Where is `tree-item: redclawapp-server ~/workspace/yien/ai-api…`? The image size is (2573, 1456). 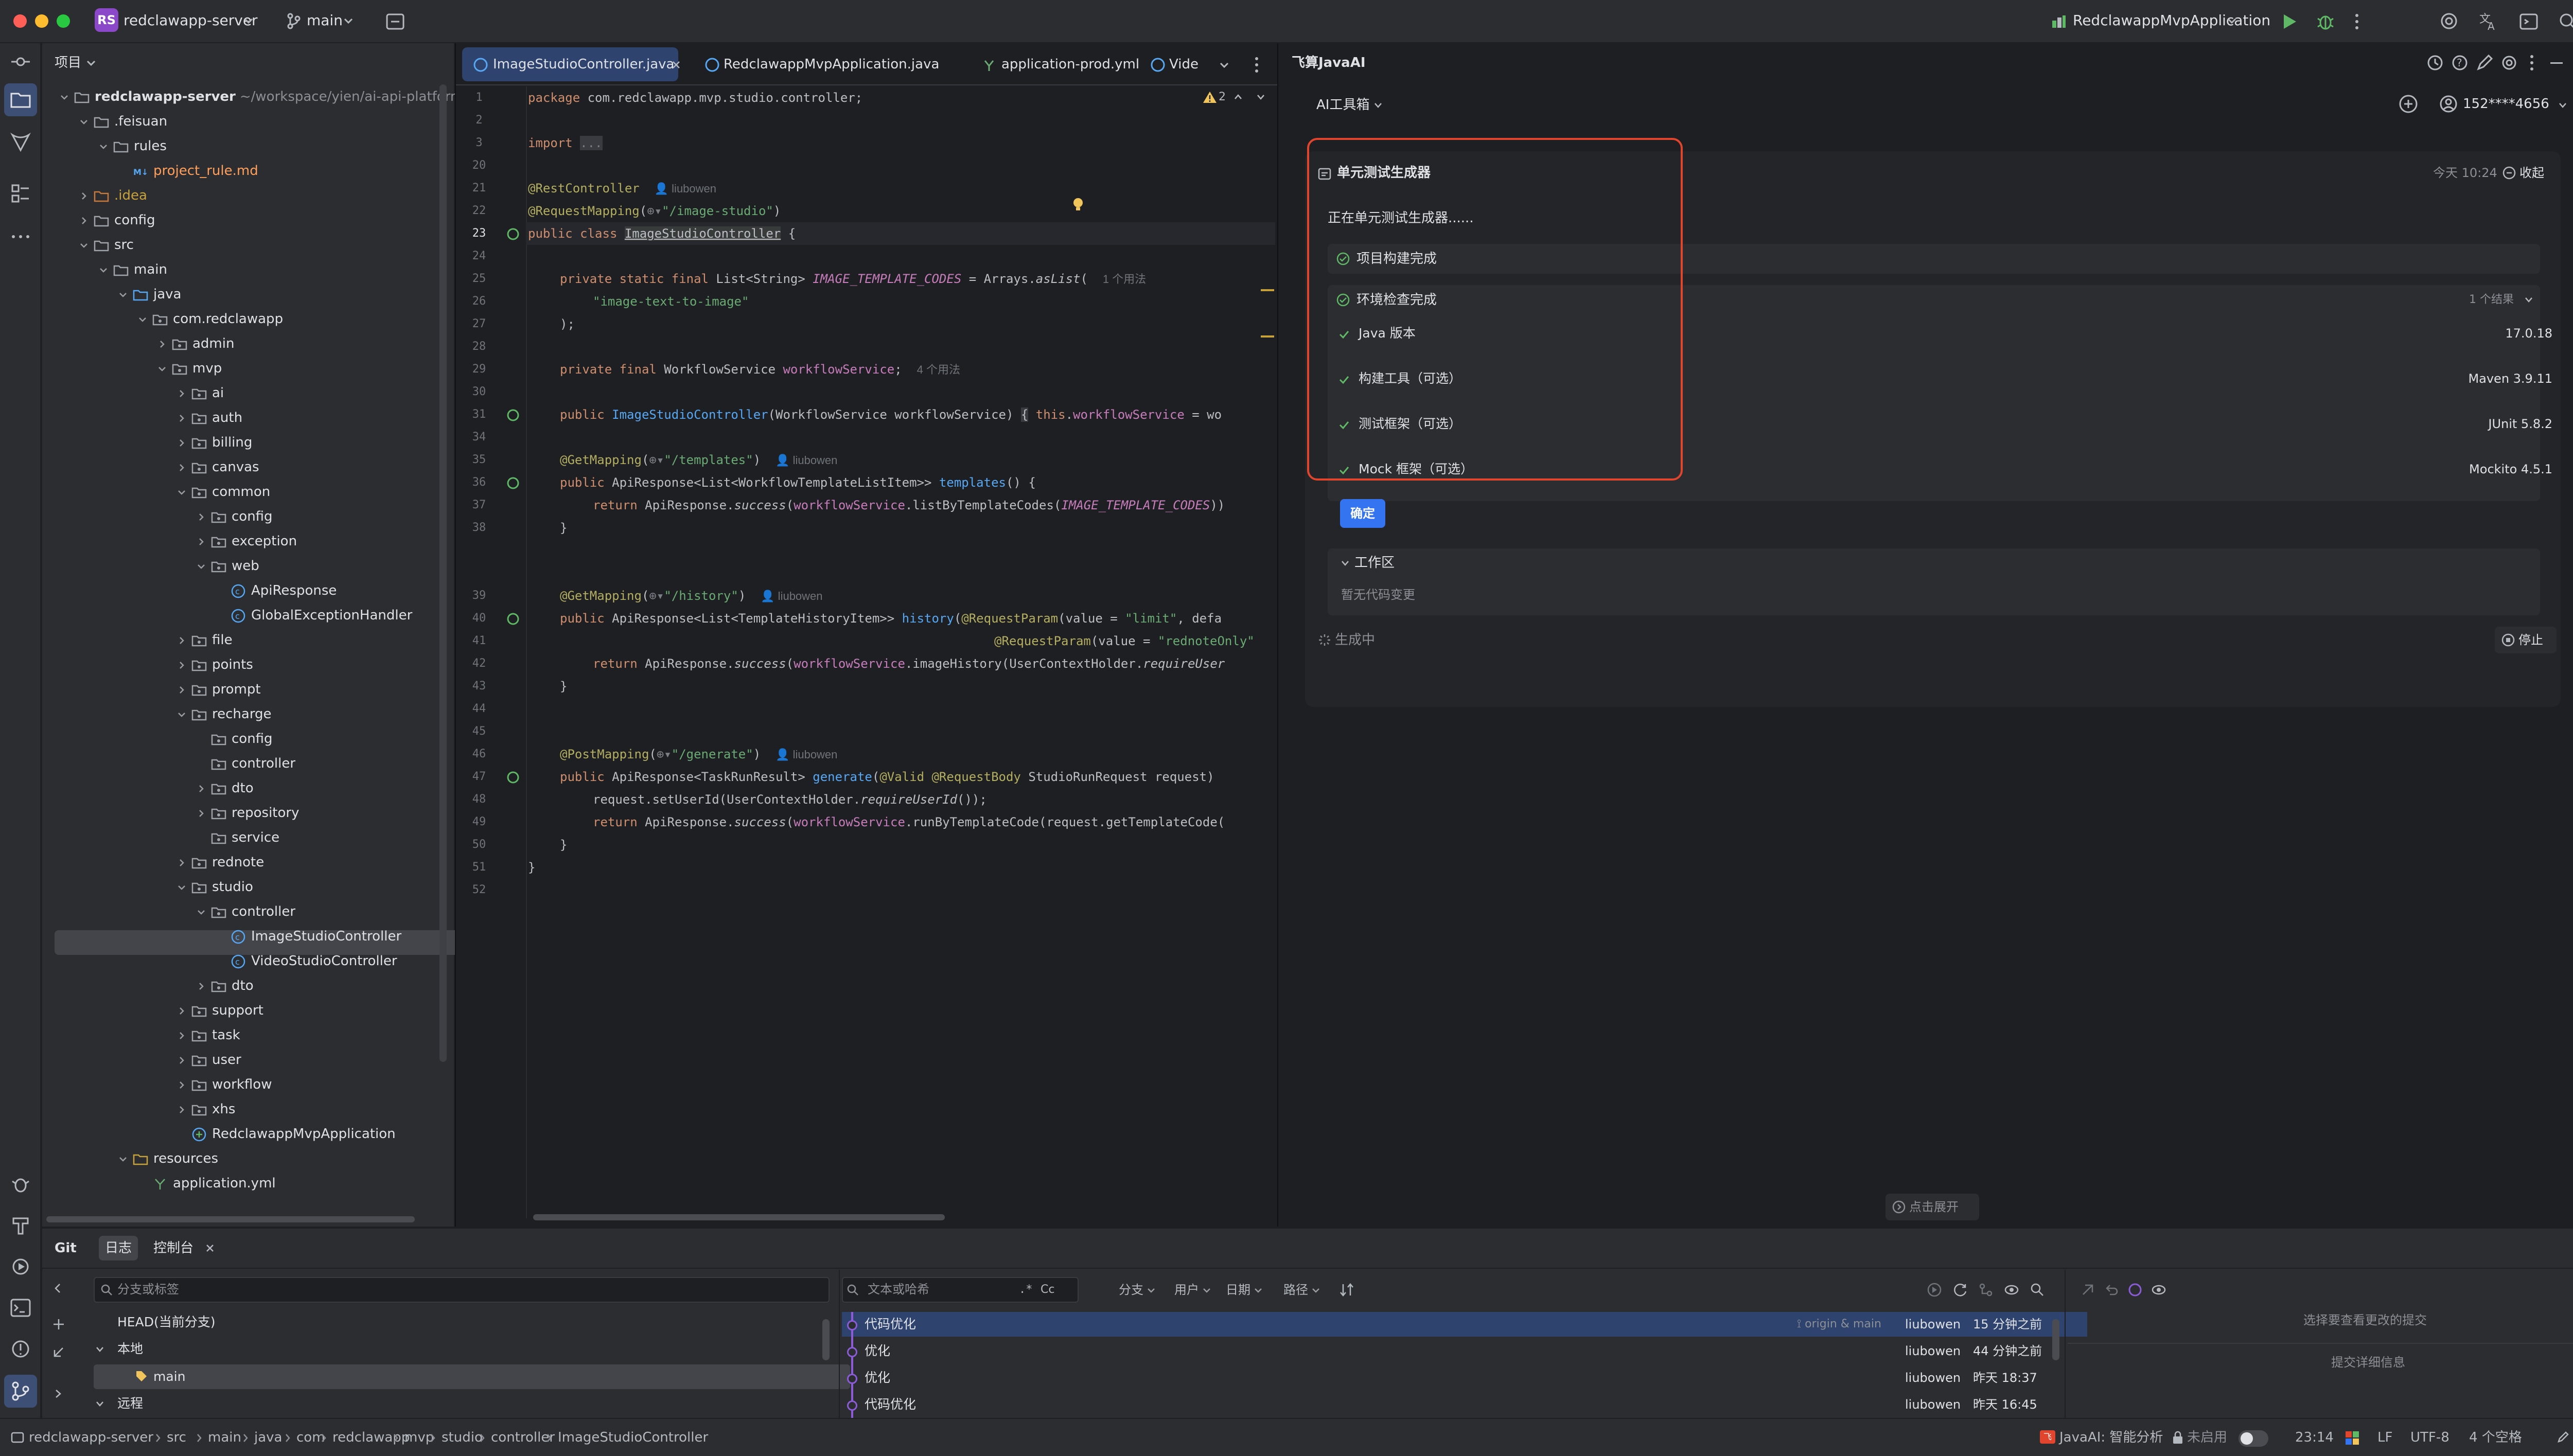 tree-item: redclawapp-server ~/workspace/yien/ai-api… is located at coordinates (264, 96).